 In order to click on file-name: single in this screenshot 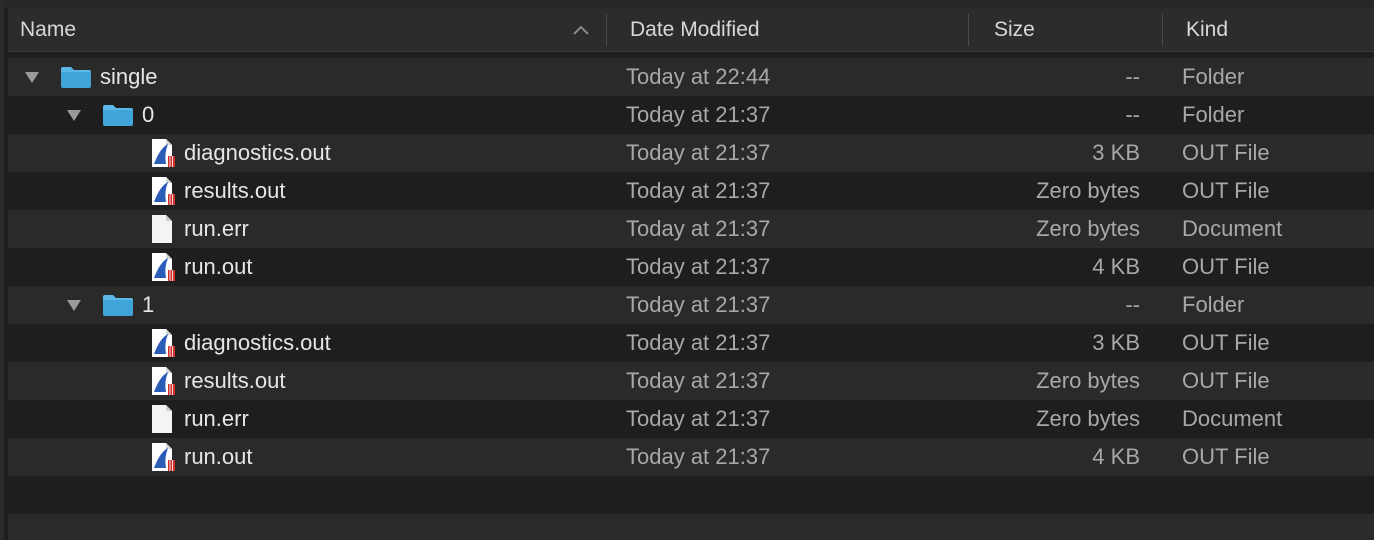, I will do `click(129, 76)`.